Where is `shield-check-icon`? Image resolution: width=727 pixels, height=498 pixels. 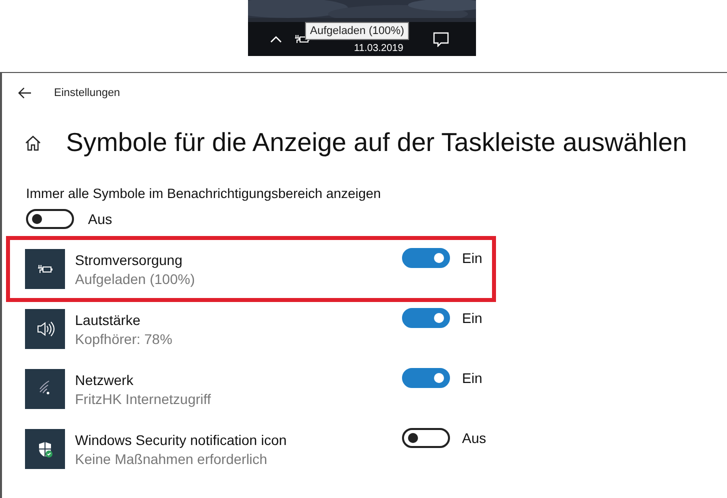
shield-check-icon is located at coordinates (45, 449).